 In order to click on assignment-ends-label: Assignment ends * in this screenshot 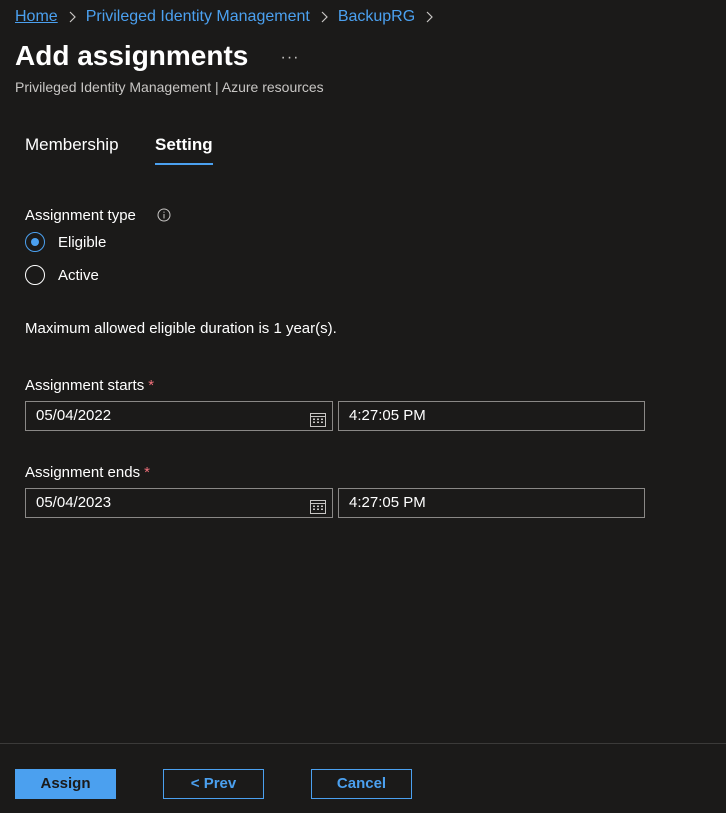, I will do `click(87, 473)`.